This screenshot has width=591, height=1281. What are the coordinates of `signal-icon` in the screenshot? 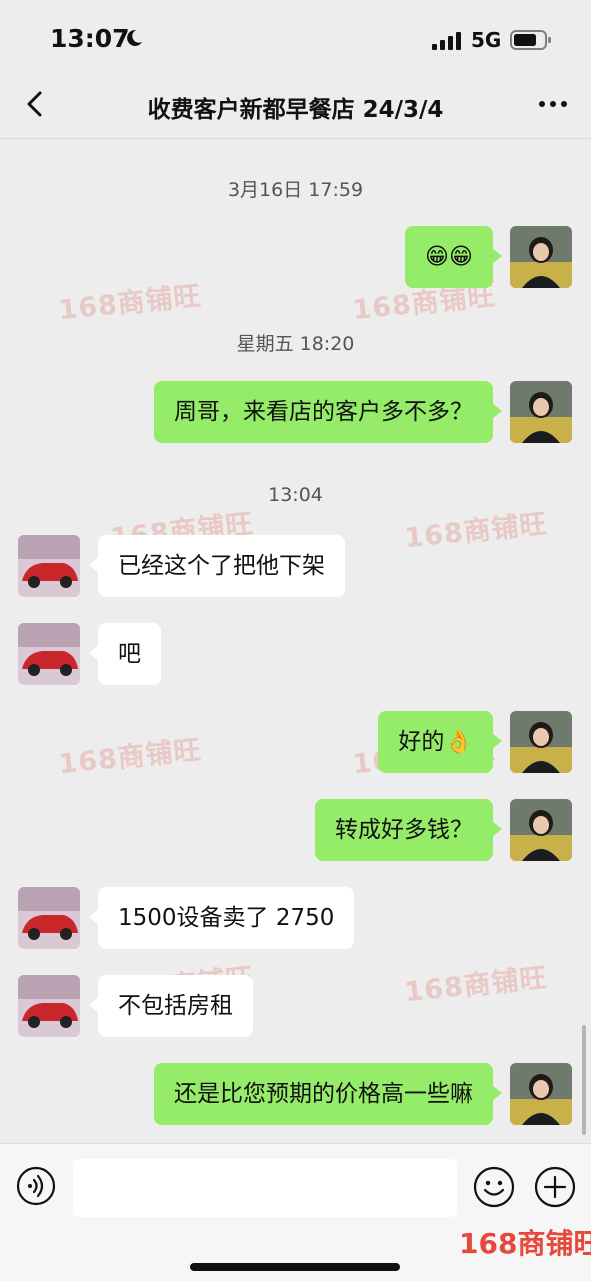 It's located at (446, 41).